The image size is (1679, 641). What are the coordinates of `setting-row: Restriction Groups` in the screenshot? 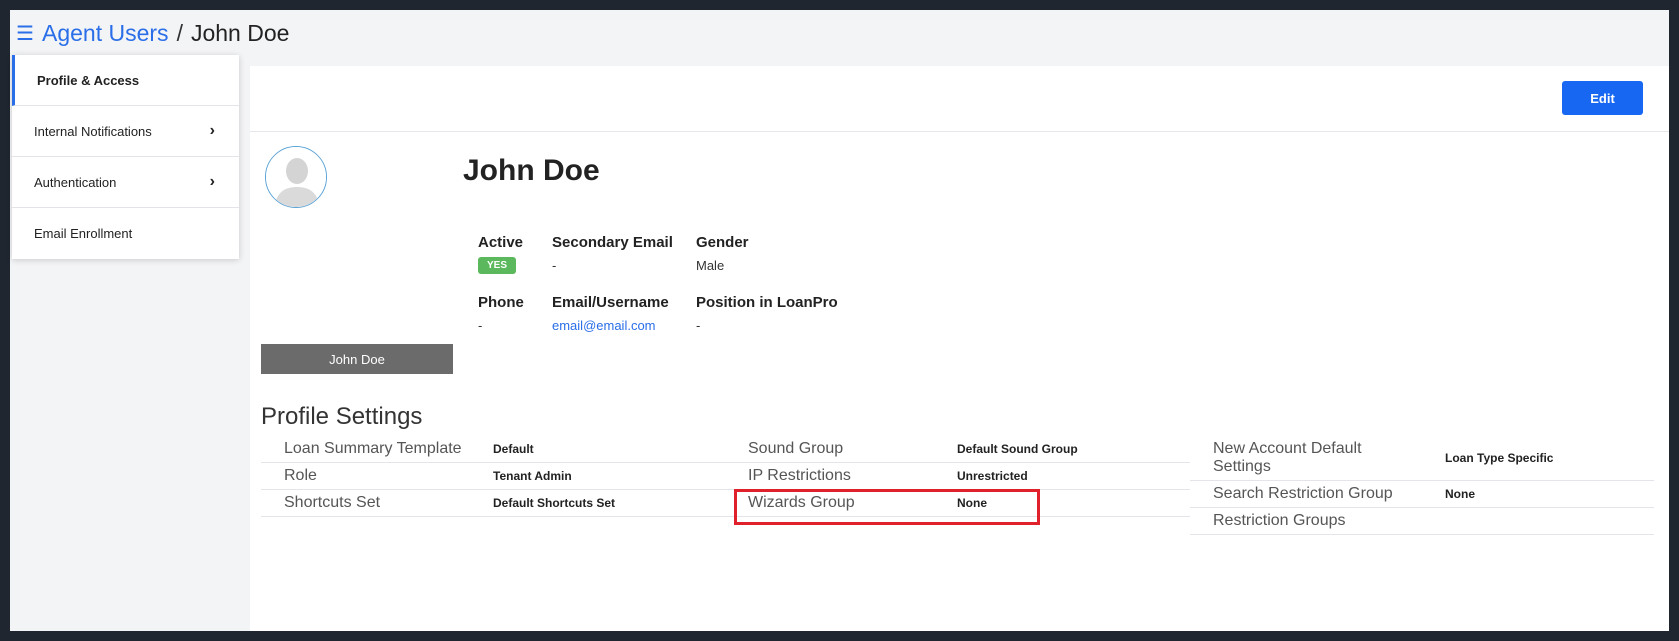 It's located at (1422, 521).